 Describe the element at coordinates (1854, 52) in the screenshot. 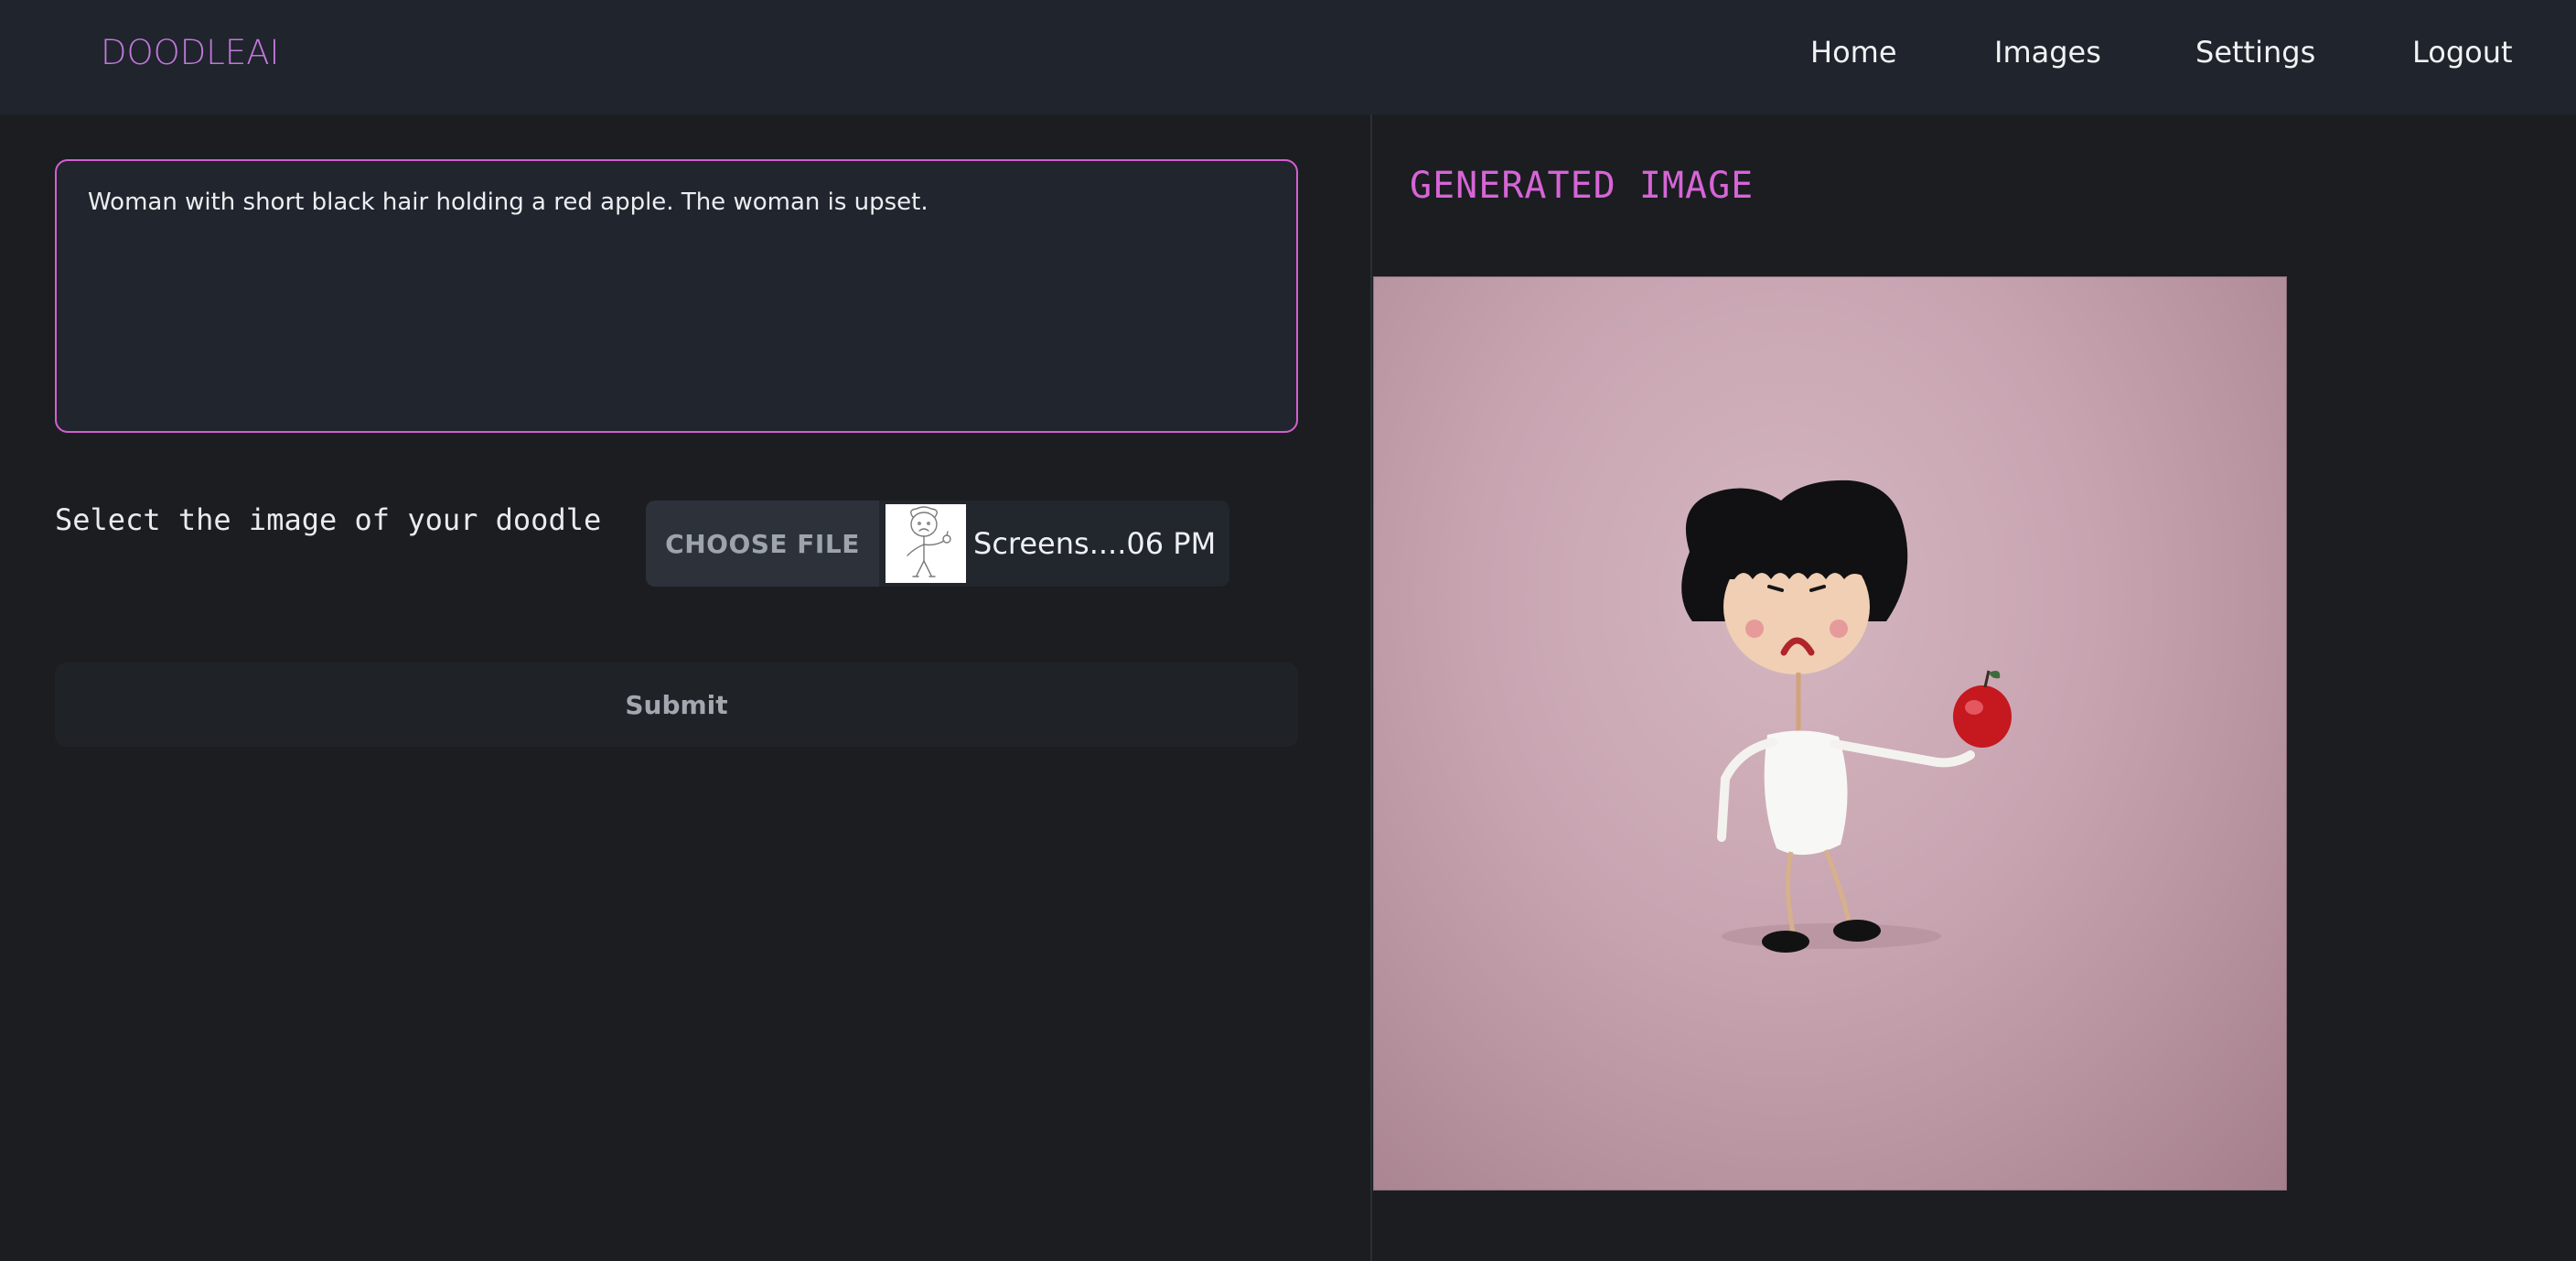

I see `nav-link-home: Home` at that location.